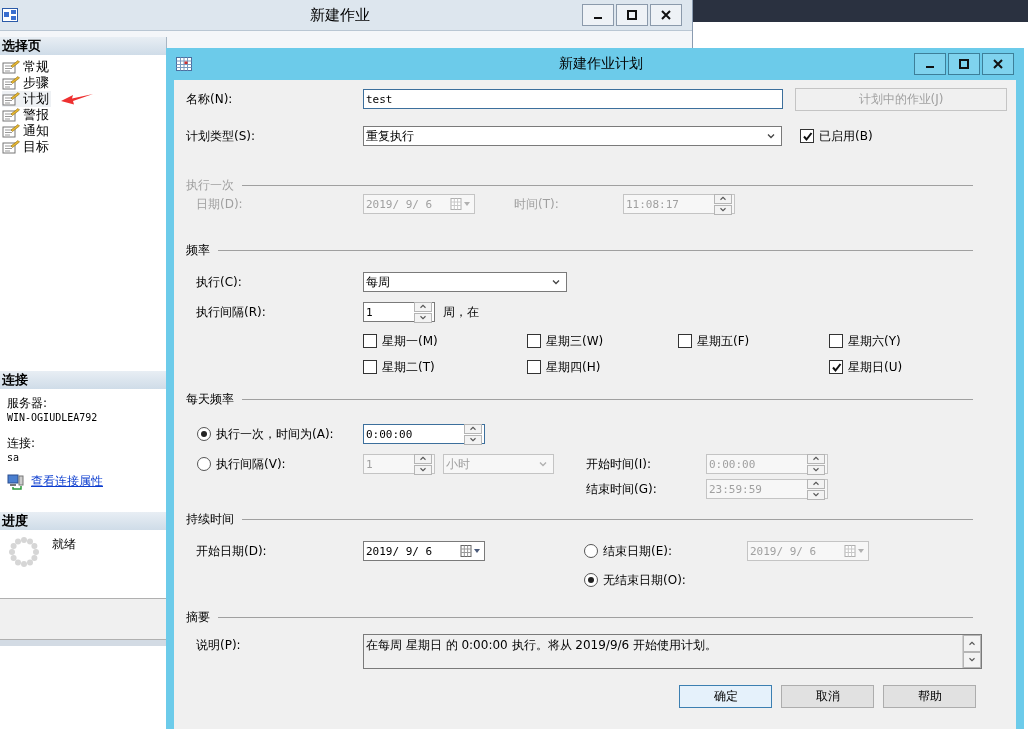 The height and width of the screenshot is (729, 1028). I want to click on field-label: 开始日期(D):, so click(232, 551).